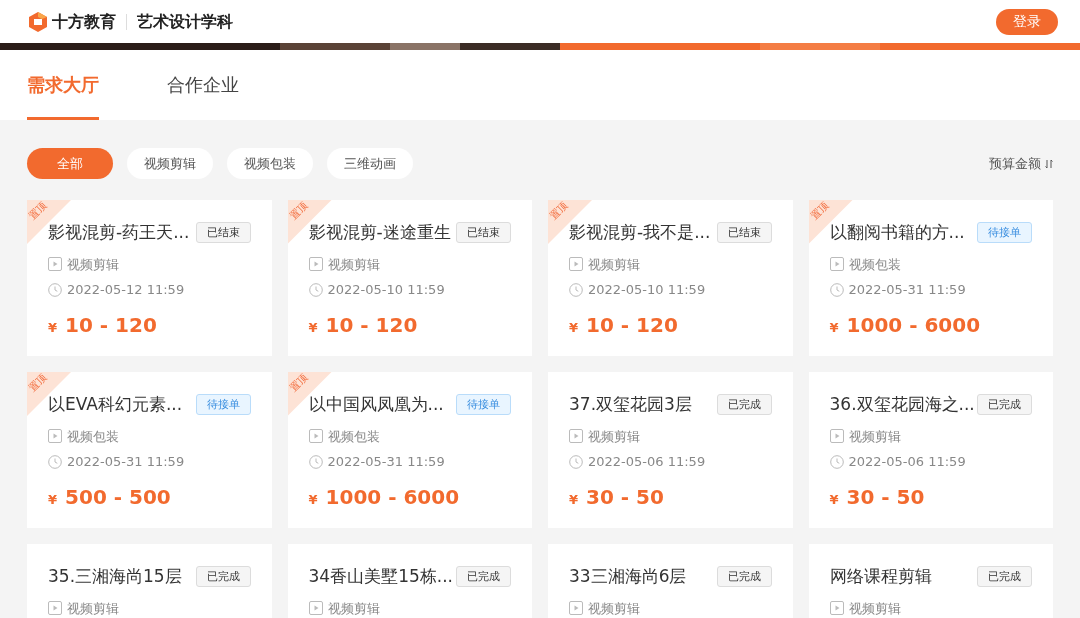 This screenshot has height=618, width=1080. What do you see at coordinates (670, 450) in the screenshot?
I see `demand-card: 37.双玺花园3层 已完成 视频剪辑 2022-05-06 11:59 ¥ 30 - 50` at bounding box center [670, 450].